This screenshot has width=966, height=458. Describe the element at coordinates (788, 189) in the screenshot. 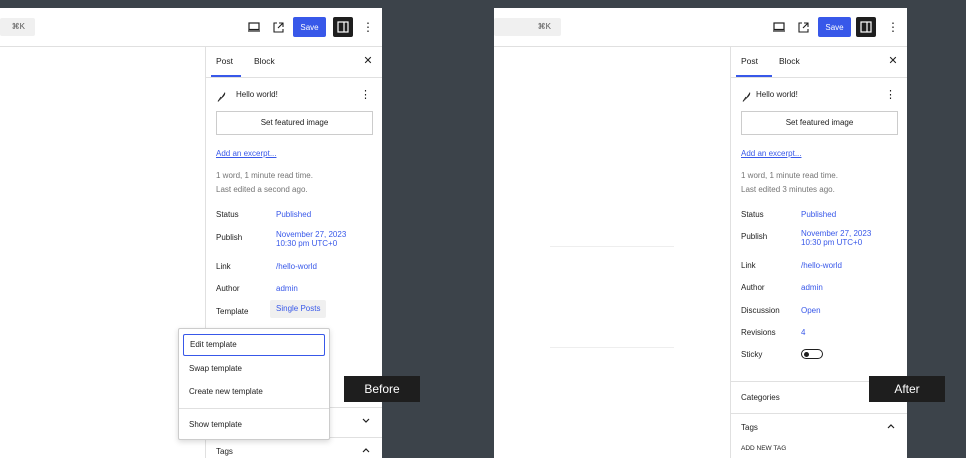

I see `last-edited-text: Last edited 3 minutes ago.` at that location.